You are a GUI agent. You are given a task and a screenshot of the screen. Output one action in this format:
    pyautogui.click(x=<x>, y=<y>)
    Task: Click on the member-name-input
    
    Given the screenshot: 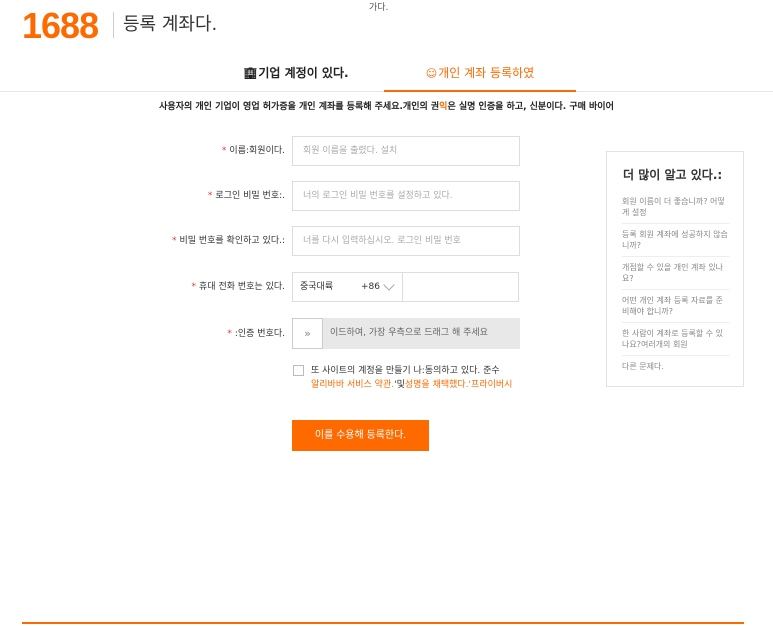 What is the action you would take?
    pyautogui.click(x=406, y=151)
    